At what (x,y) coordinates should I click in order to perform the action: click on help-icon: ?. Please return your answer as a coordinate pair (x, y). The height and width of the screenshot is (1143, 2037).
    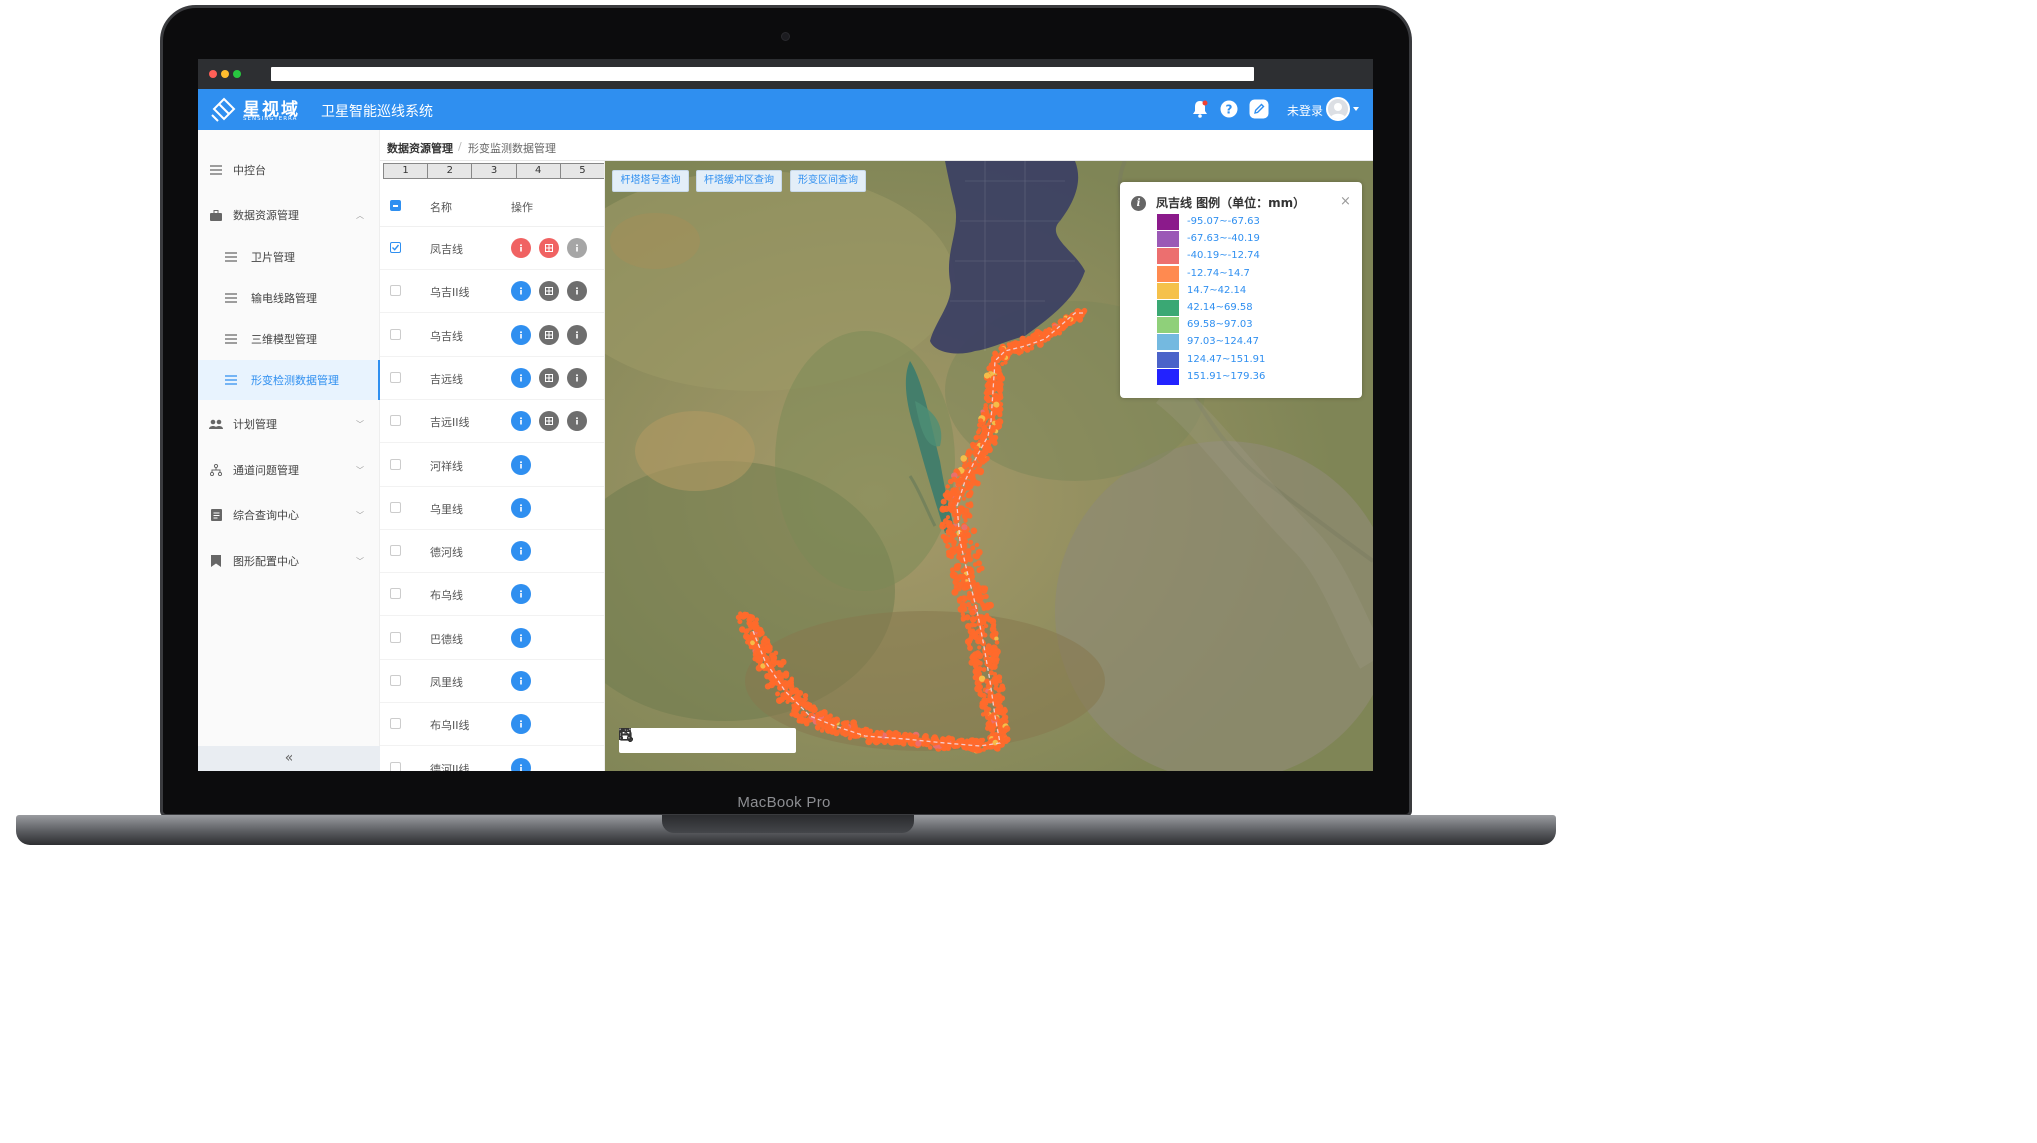
    Looking at the image, I should click on (1229, 109).